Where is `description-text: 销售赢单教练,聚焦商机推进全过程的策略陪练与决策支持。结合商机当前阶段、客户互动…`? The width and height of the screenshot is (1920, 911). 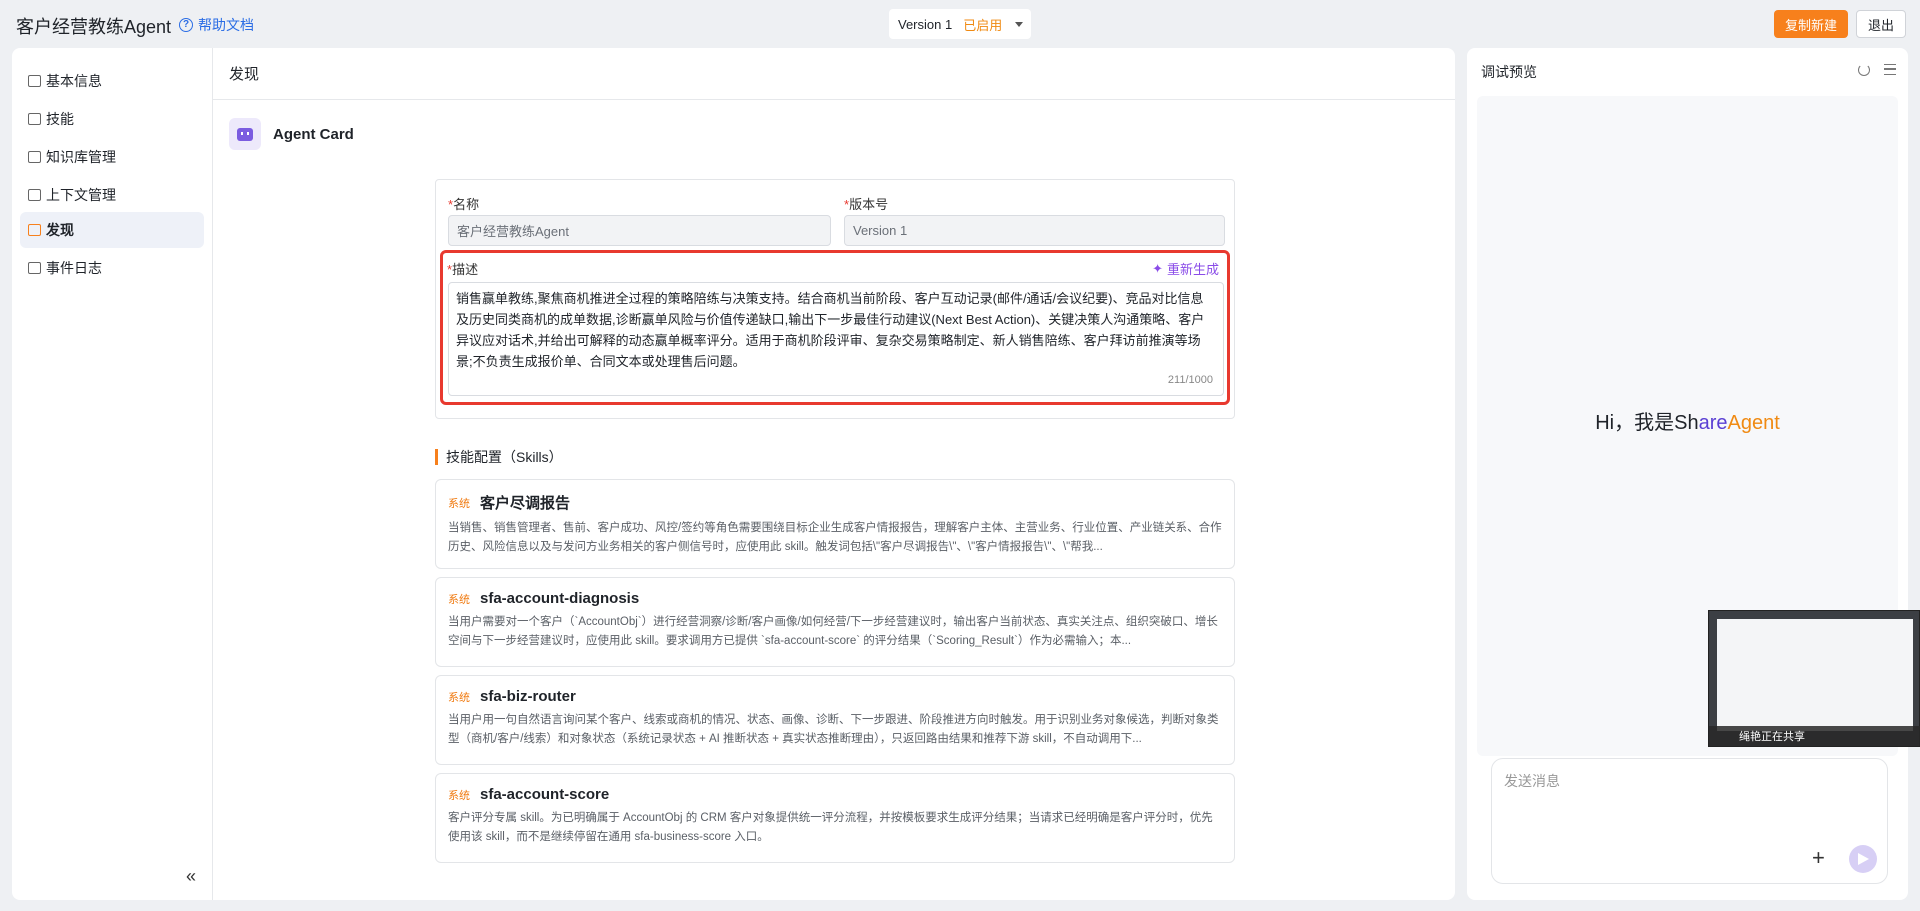
description-text: 销售赢单教练,聚焦商机推进全过程的策略陪练与决策支持。结合商机当前阶段、客户互动… is located at coordinates (830, 330).